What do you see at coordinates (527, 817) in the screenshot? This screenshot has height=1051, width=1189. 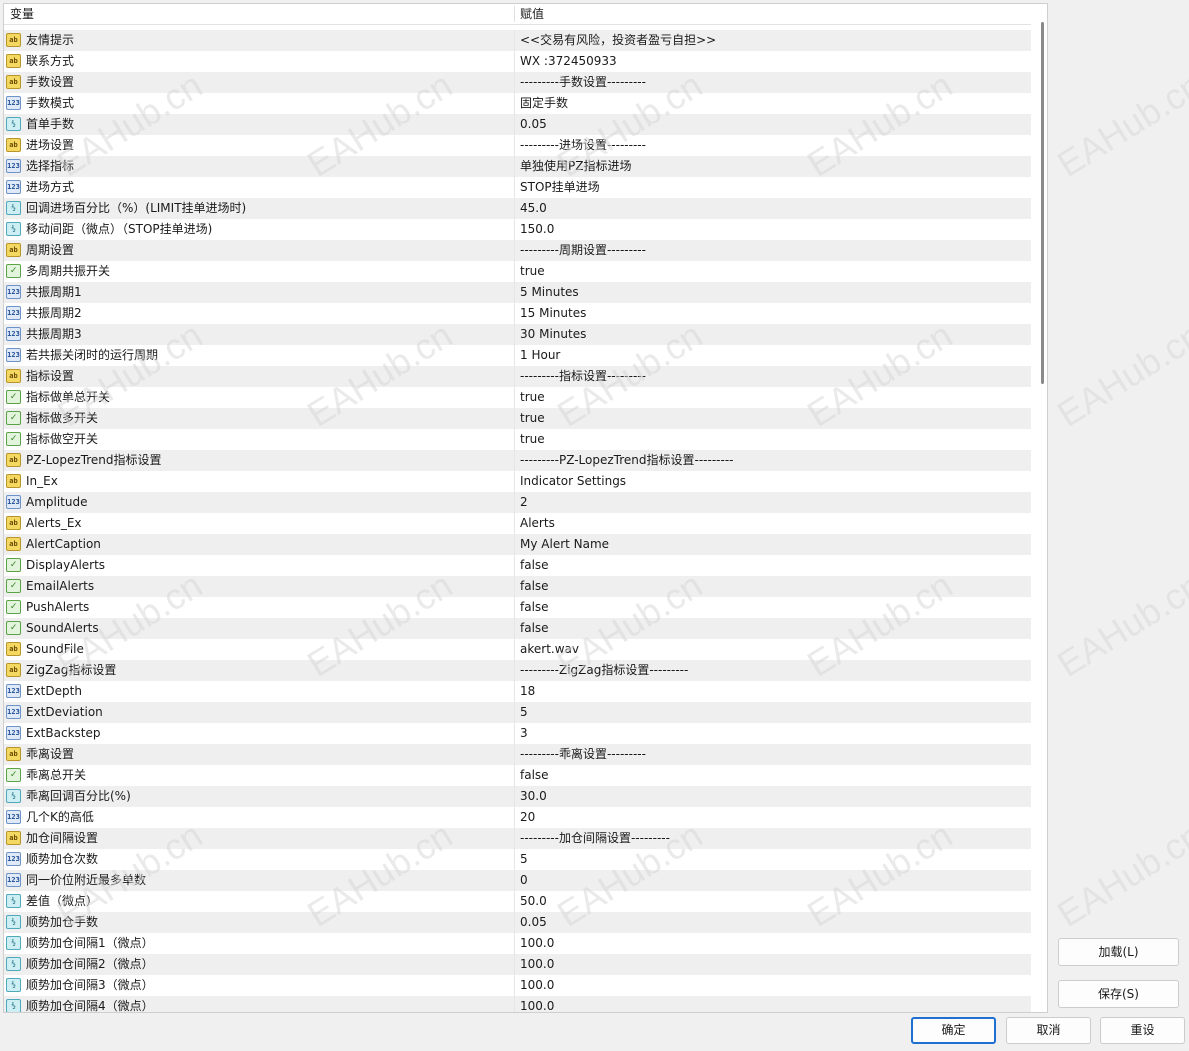 I see `variable-value: 20` at bounding box center [527, 817].